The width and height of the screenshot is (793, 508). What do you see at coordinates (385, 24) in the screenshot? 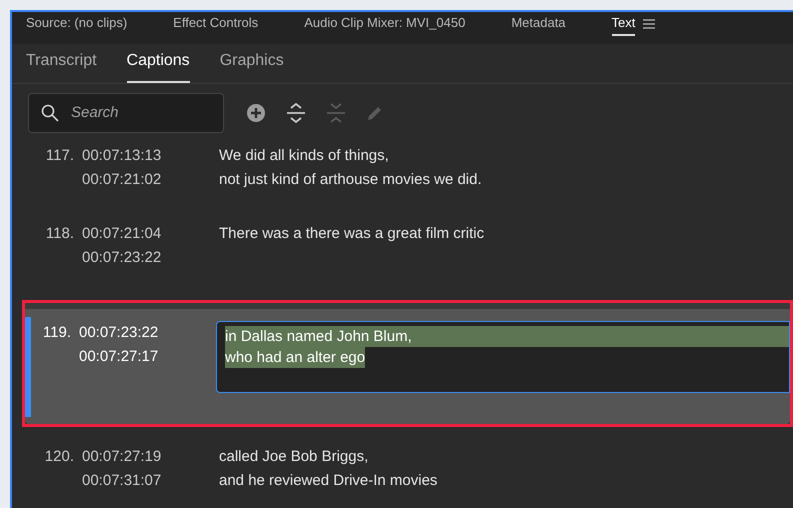
I see `panel-tab: Audio Clip Mixer: MVI_0450` at bounding box center [385, 24].